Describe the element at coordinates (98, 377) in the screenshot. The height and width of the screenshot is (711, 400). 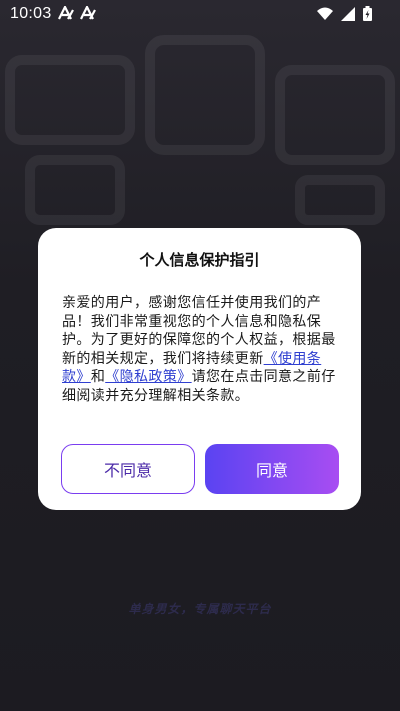
I see `body-conjunction: 和` at that location.